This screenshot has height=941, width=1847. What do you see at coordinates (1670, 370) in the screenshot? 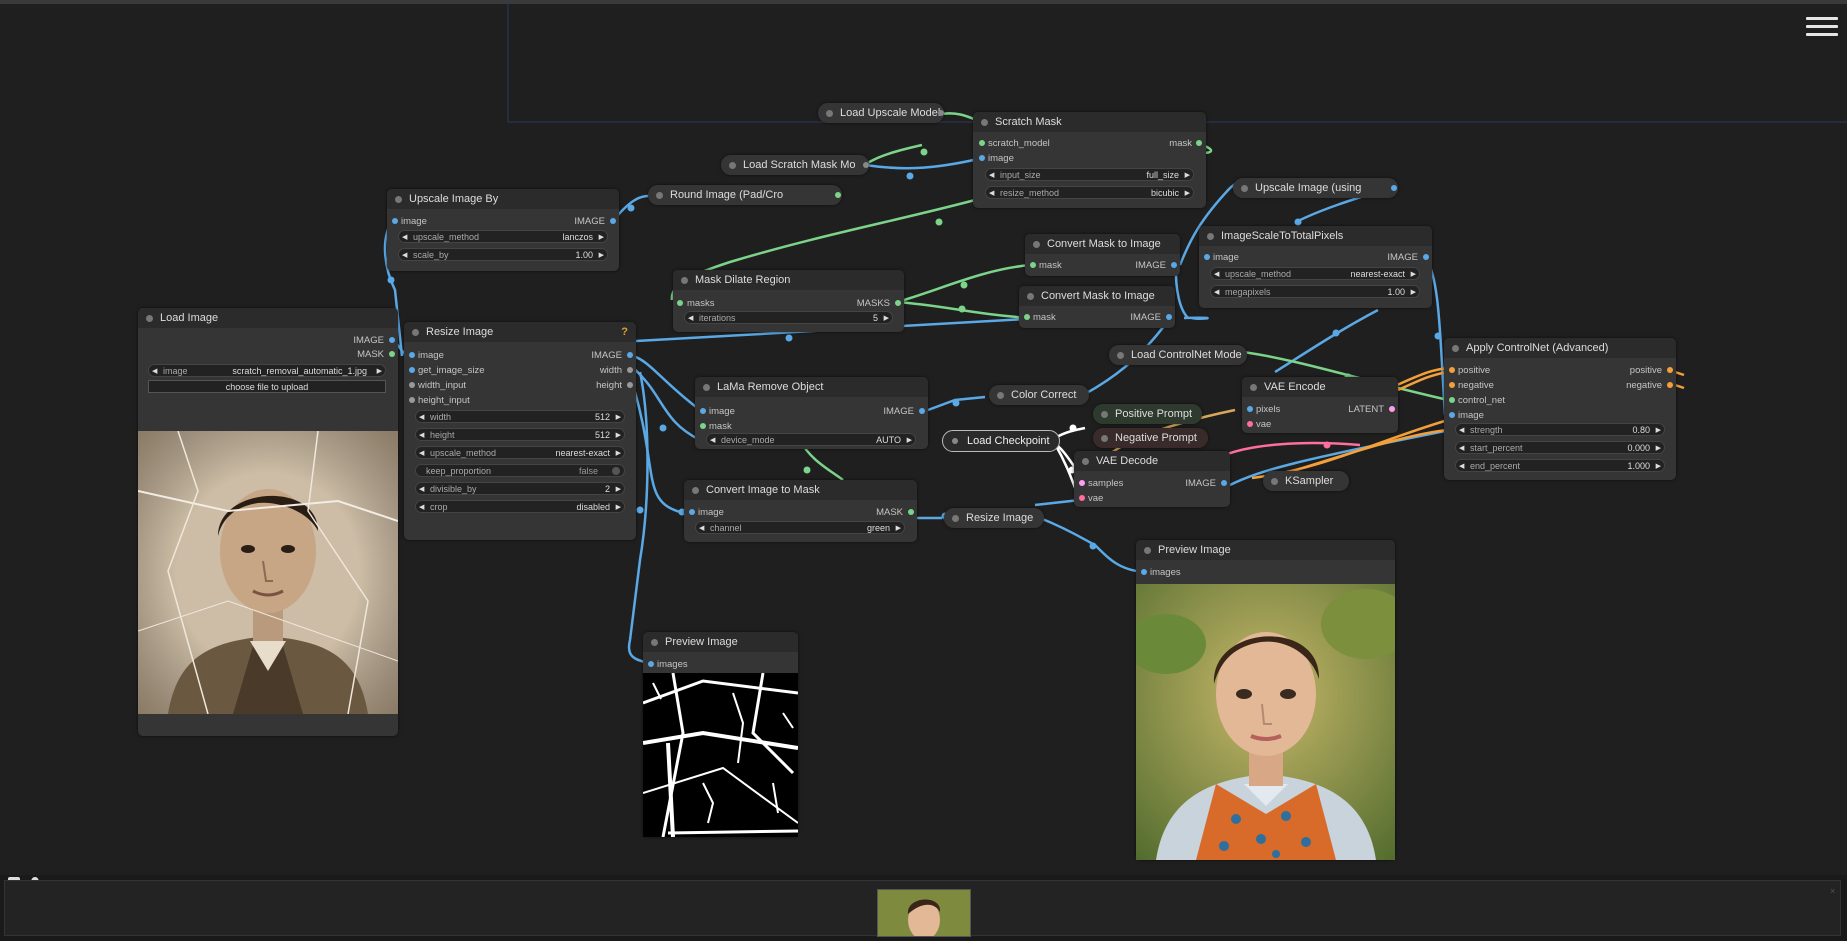
I see `output-socket-positive` at bounding box center [1670, 370].